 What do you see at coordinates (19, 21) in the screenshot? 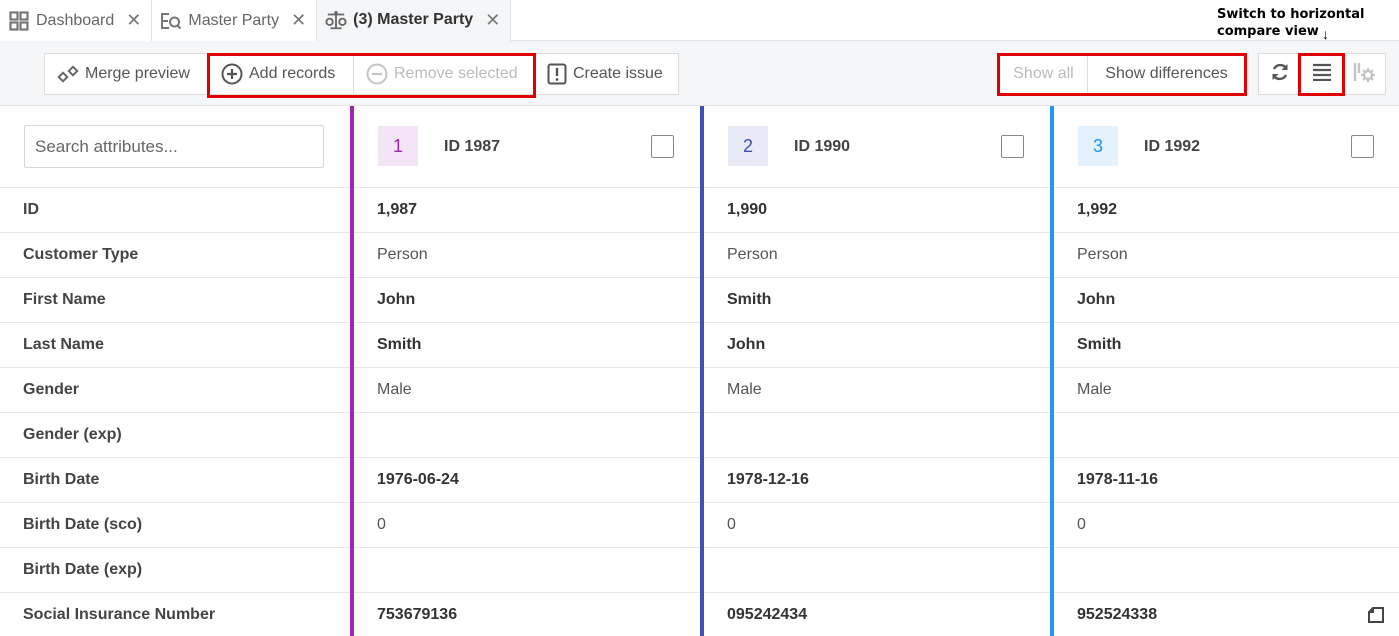
I see `dashboard-grid-icon` at bounding box center [19, 21].